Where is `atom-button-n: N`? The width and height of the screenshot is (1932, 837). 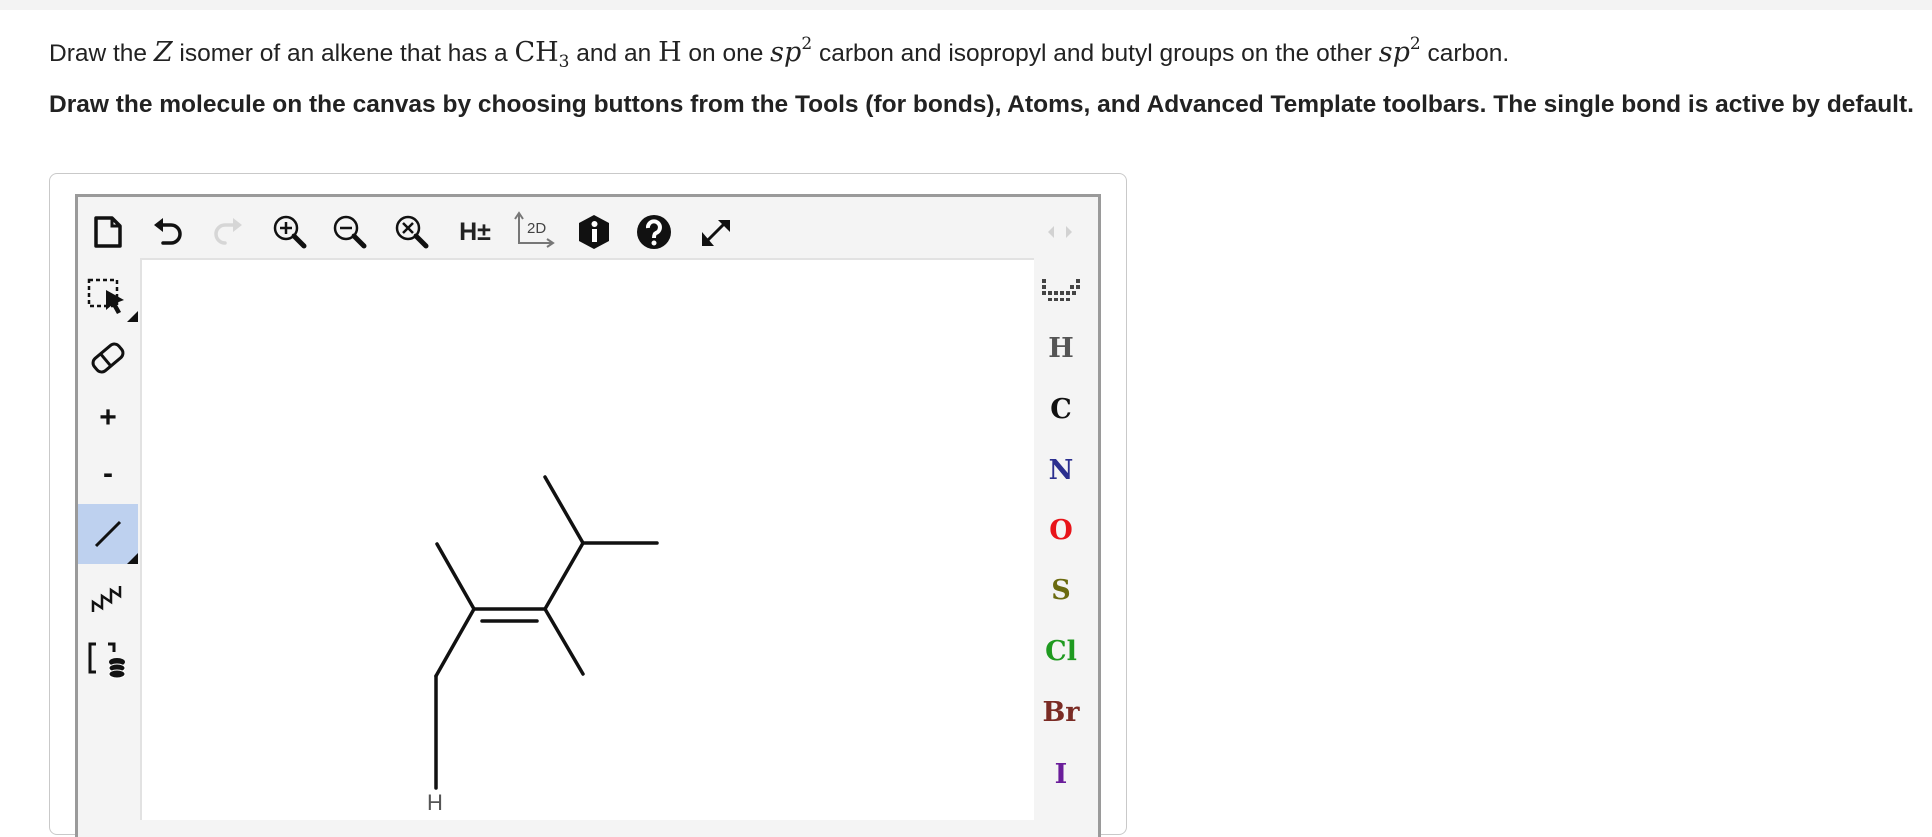
atom-button-n: N is located at coordinates (1061, 470).